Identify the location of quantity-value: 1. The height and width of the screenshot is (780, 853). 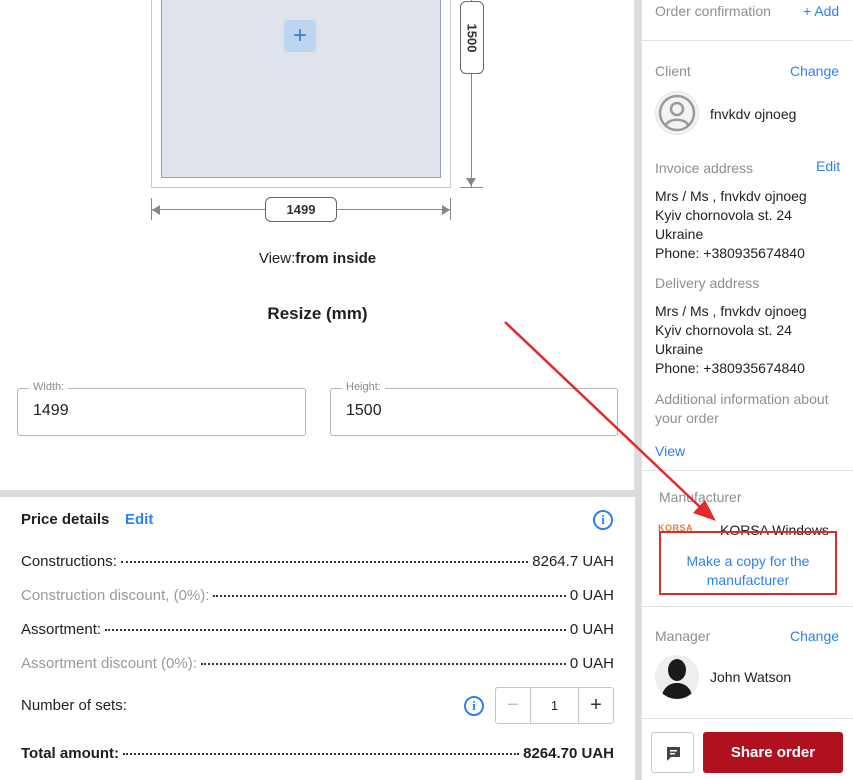
(554, 705).